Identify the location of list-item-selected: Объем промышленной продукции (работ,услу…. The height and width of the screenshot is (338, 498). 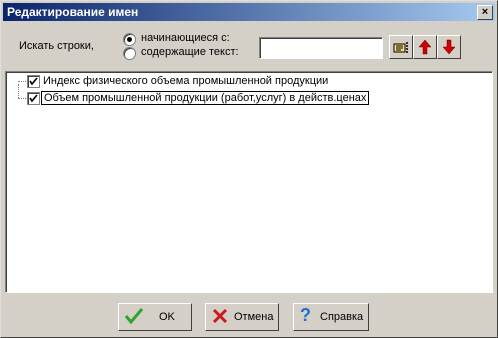
(205, 98).